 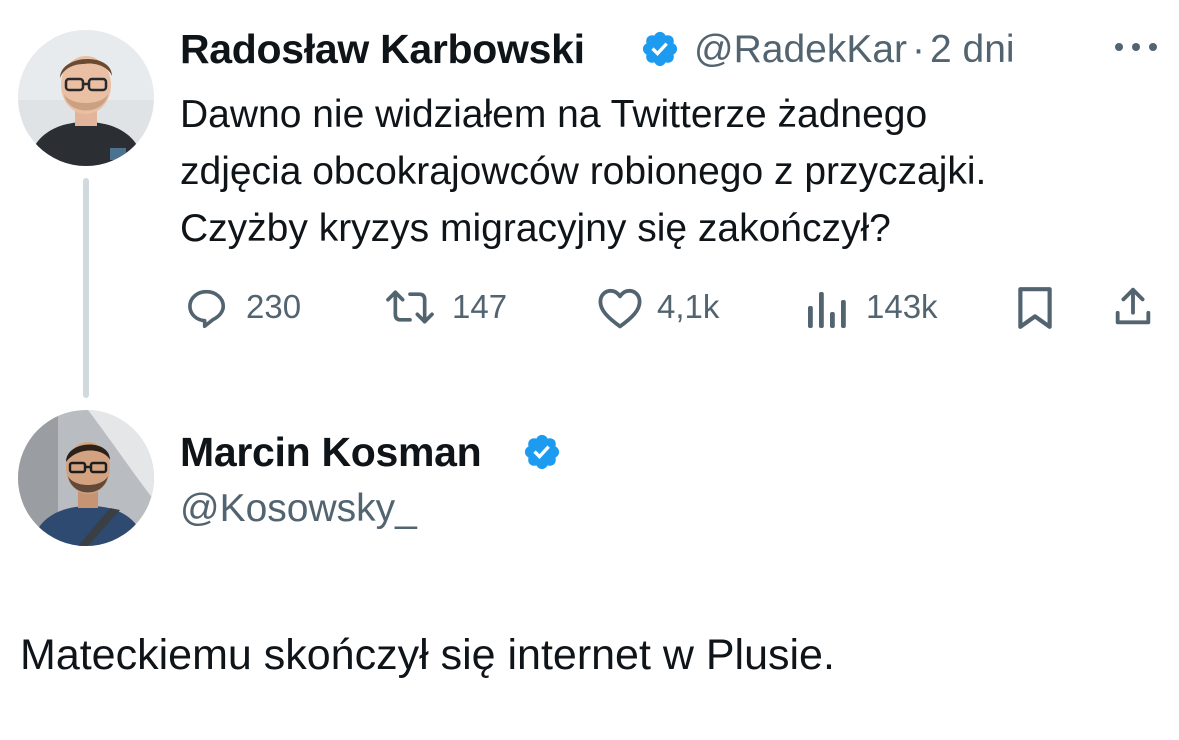 I want to click on author-handle: @RadekKar · 2 dni, so click(x=854, y=50).